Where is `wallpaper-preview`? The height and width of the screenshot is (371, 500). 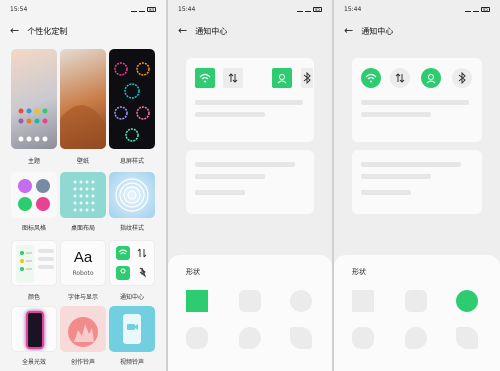 wallpaper-preview is located at coordinates (83, 127).